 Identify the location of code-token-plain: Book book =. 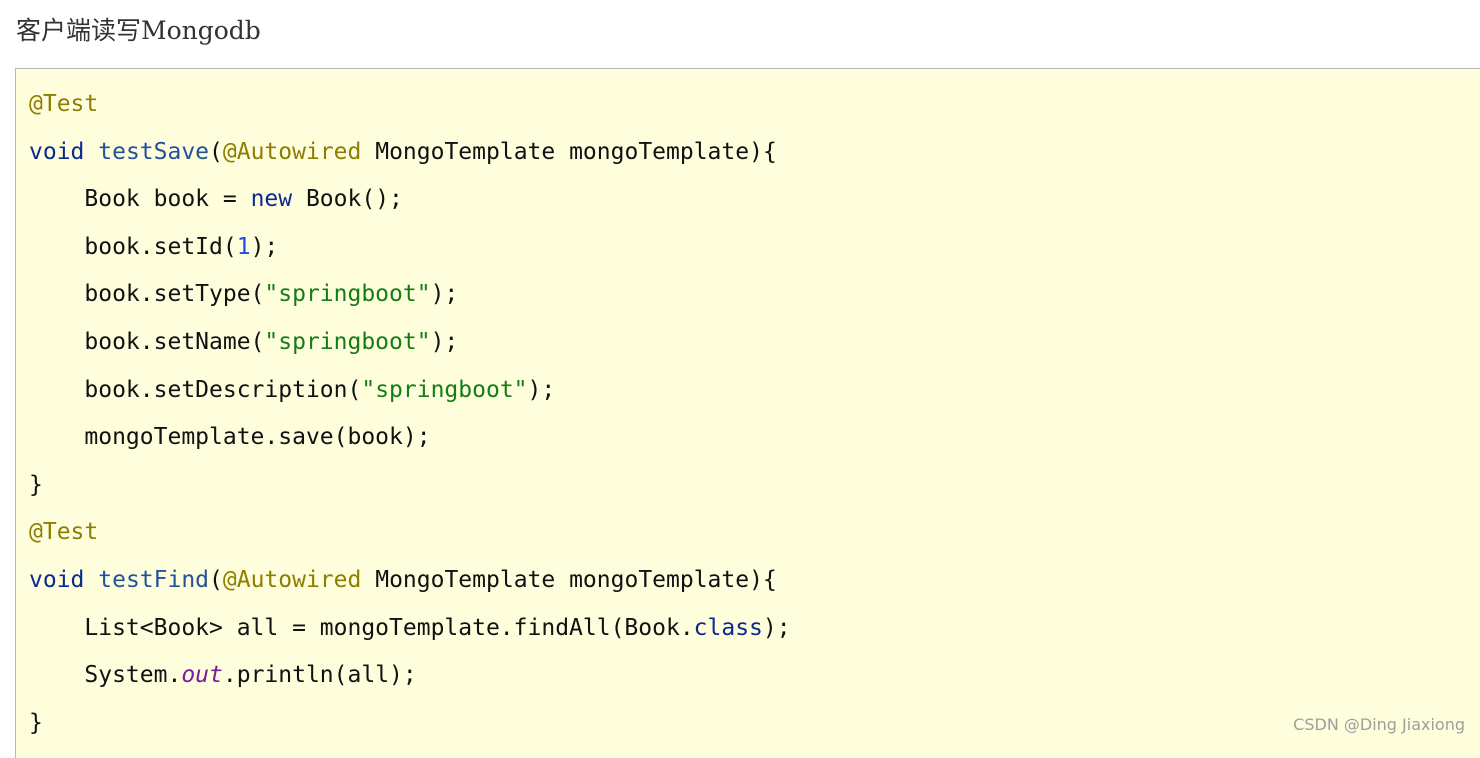
(167, 199).